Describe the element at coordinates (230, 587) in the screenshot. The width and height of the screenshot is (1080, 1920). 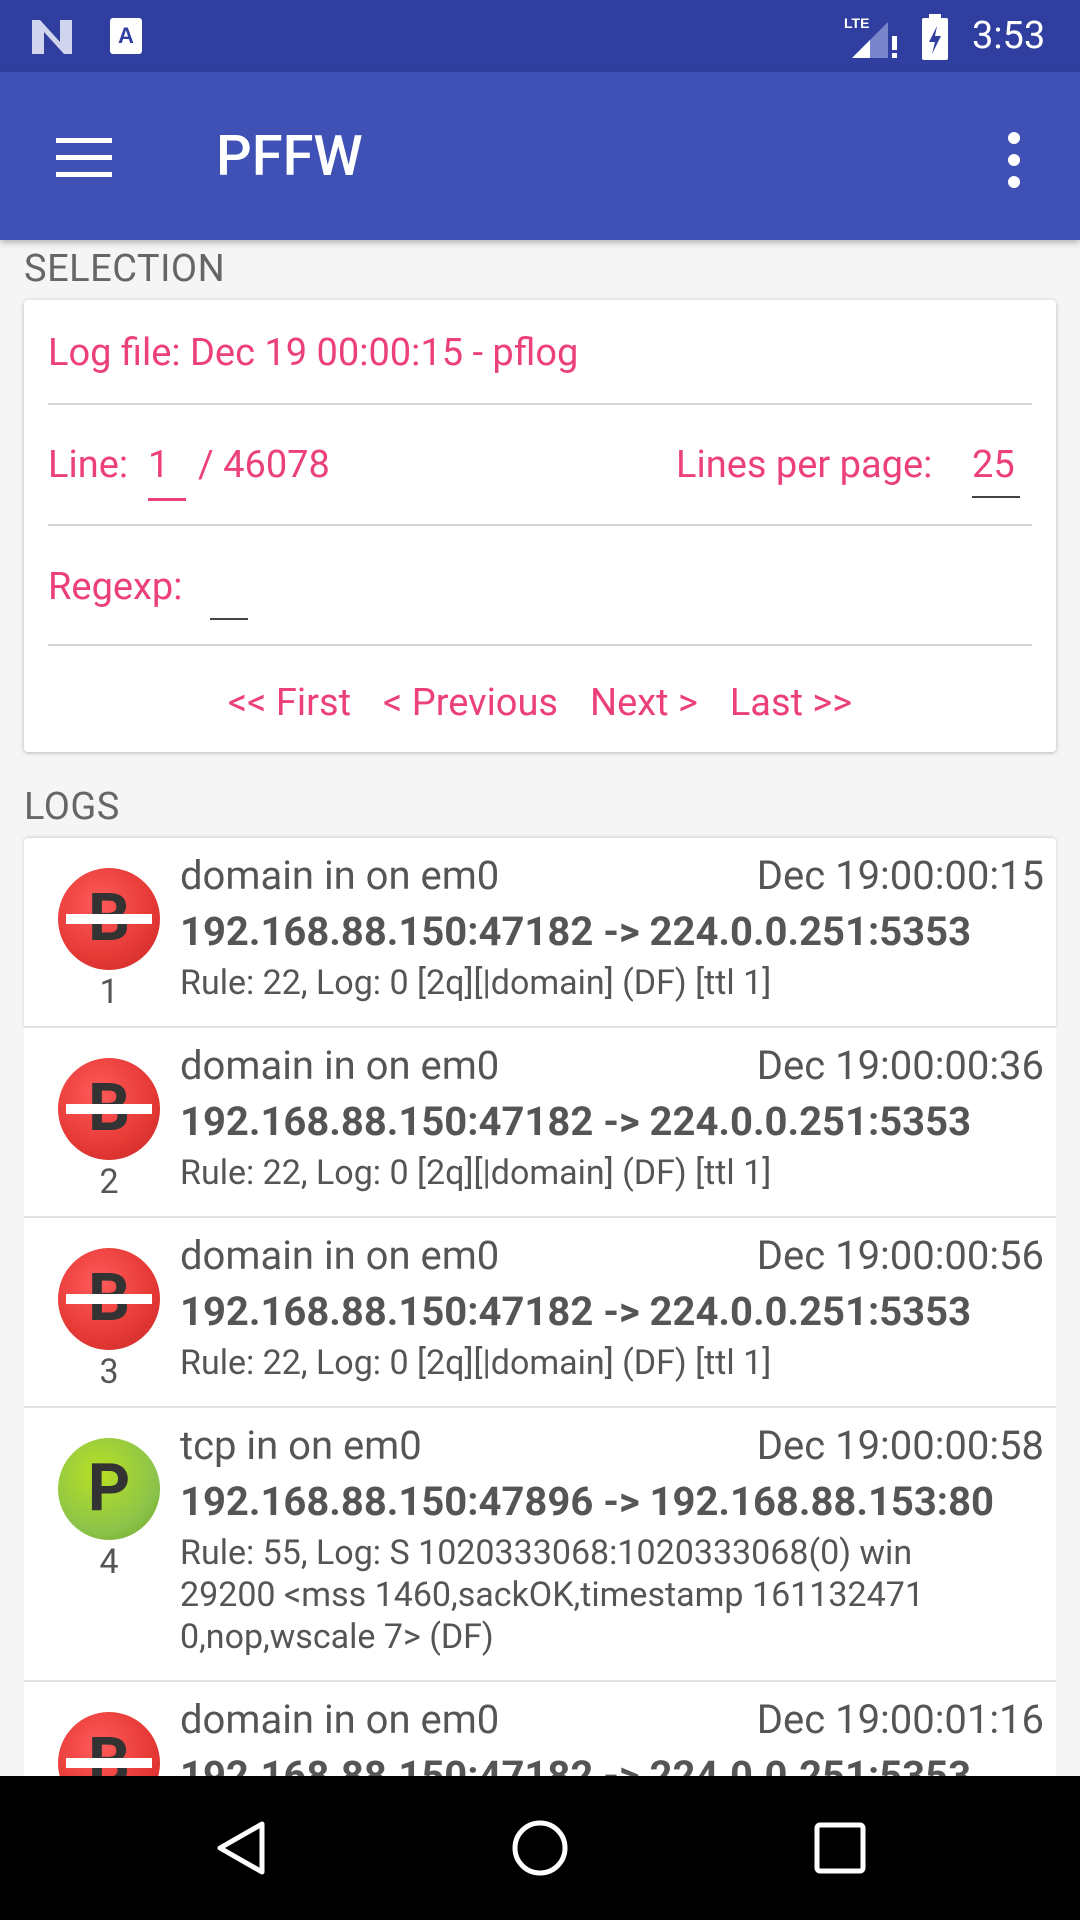
I see `regexp-input` at that location.